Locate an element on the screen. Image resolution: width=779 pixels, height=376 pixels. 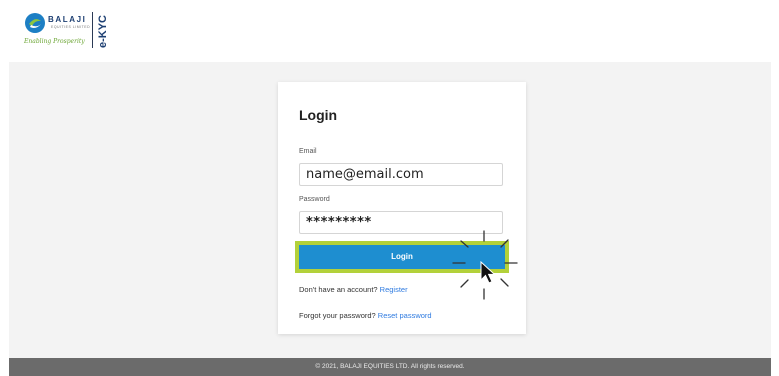
ekyc-logo-text: e-KYC is located at coordinates (103, 31).